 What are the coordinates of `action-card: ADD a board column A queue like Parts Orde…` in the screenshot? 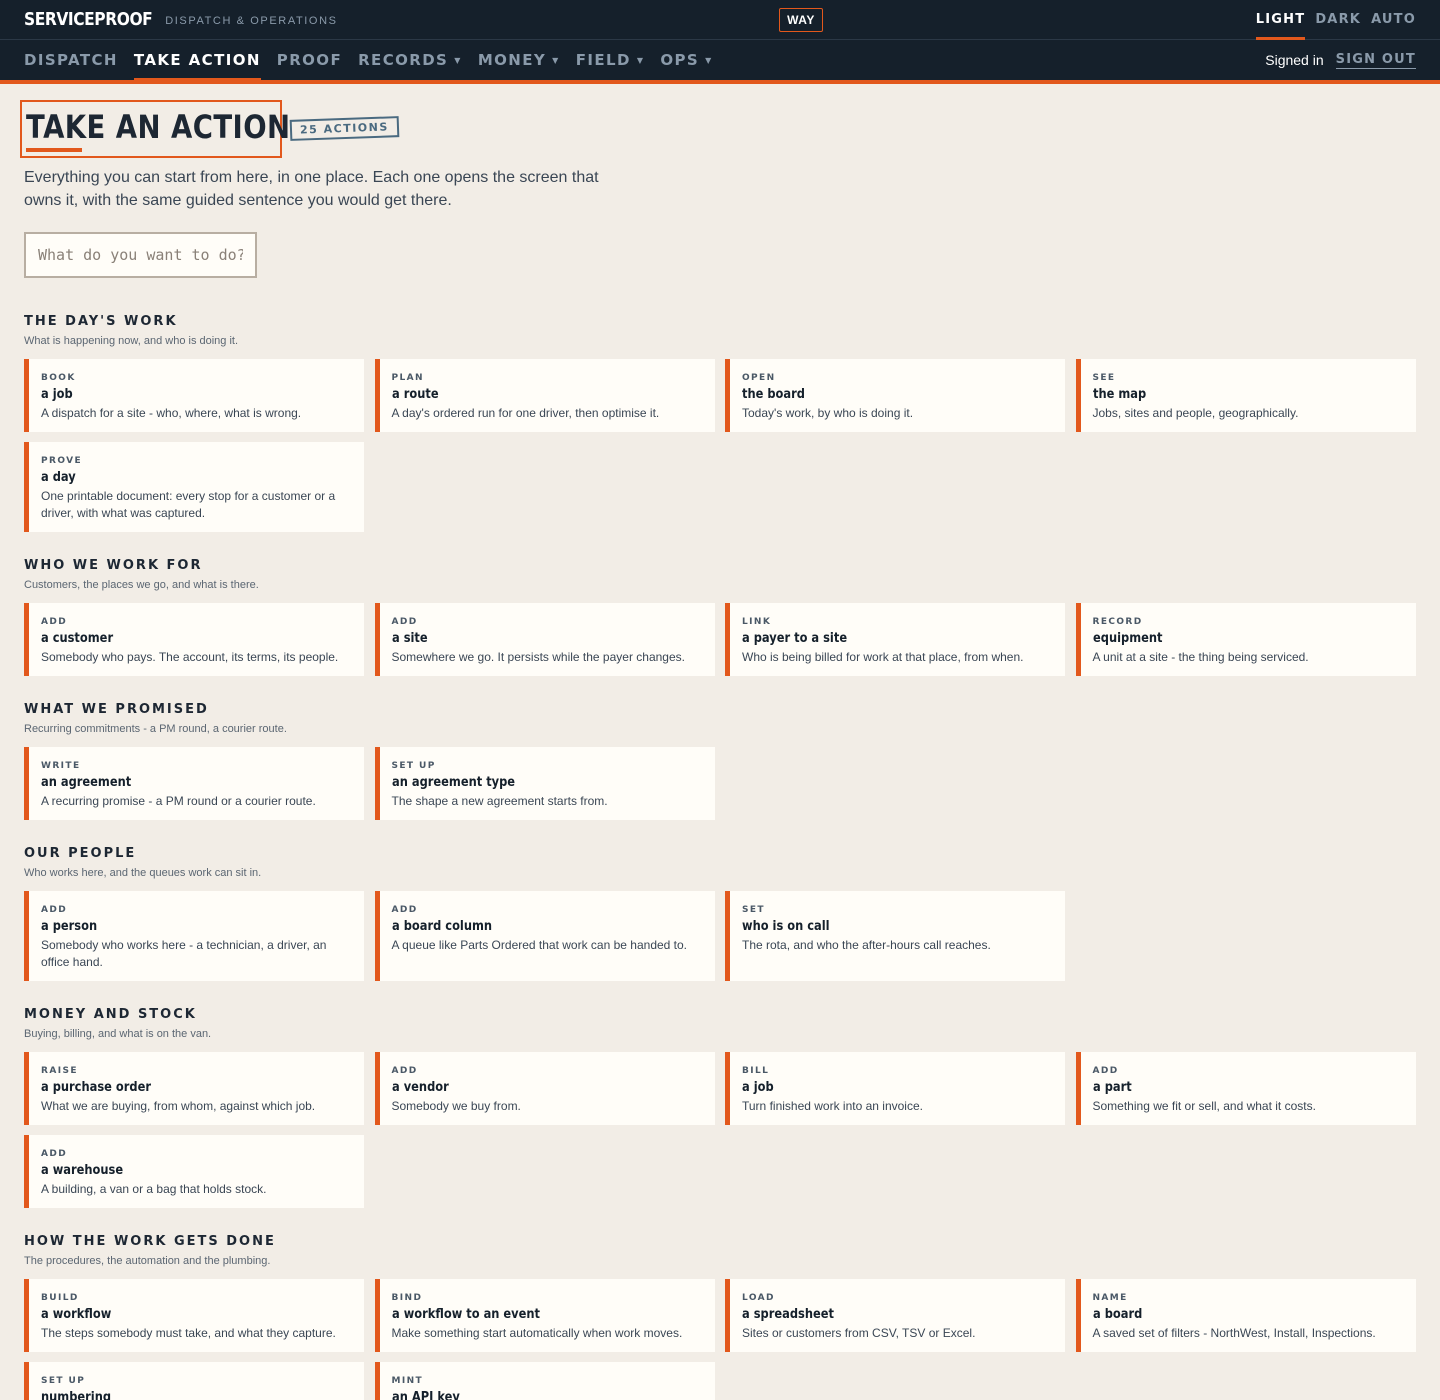 It's located at (544, 936).